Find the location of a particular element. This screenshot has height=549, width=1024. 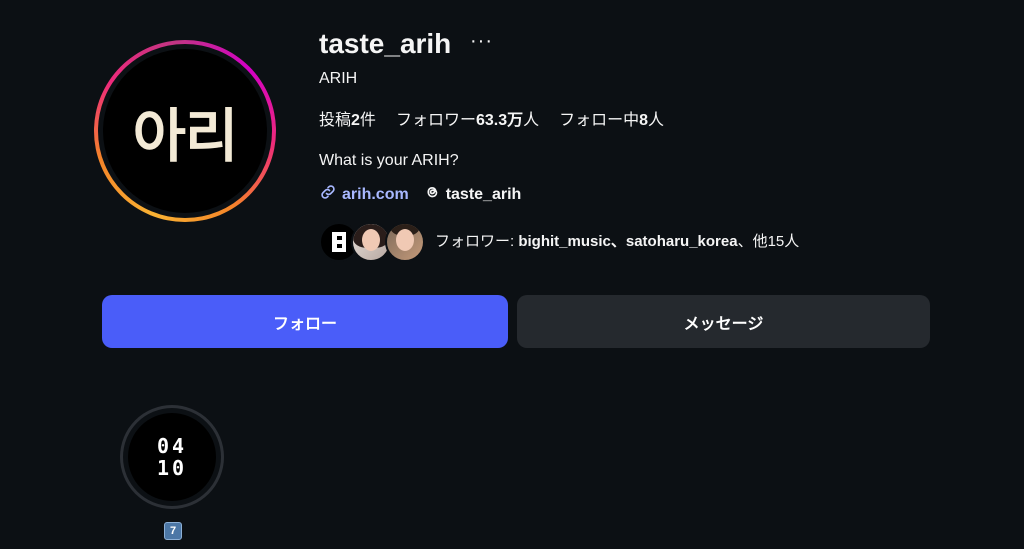

follow-button: フォロー is located at coordinates (305, 321).